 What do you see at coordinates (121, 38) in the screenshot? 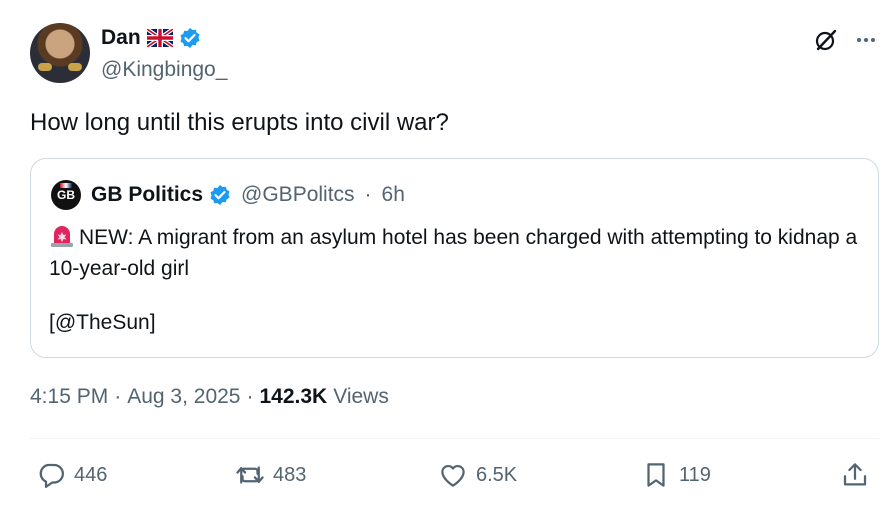
I see `author-display-name: Dan` at bounding box center [121, 38].